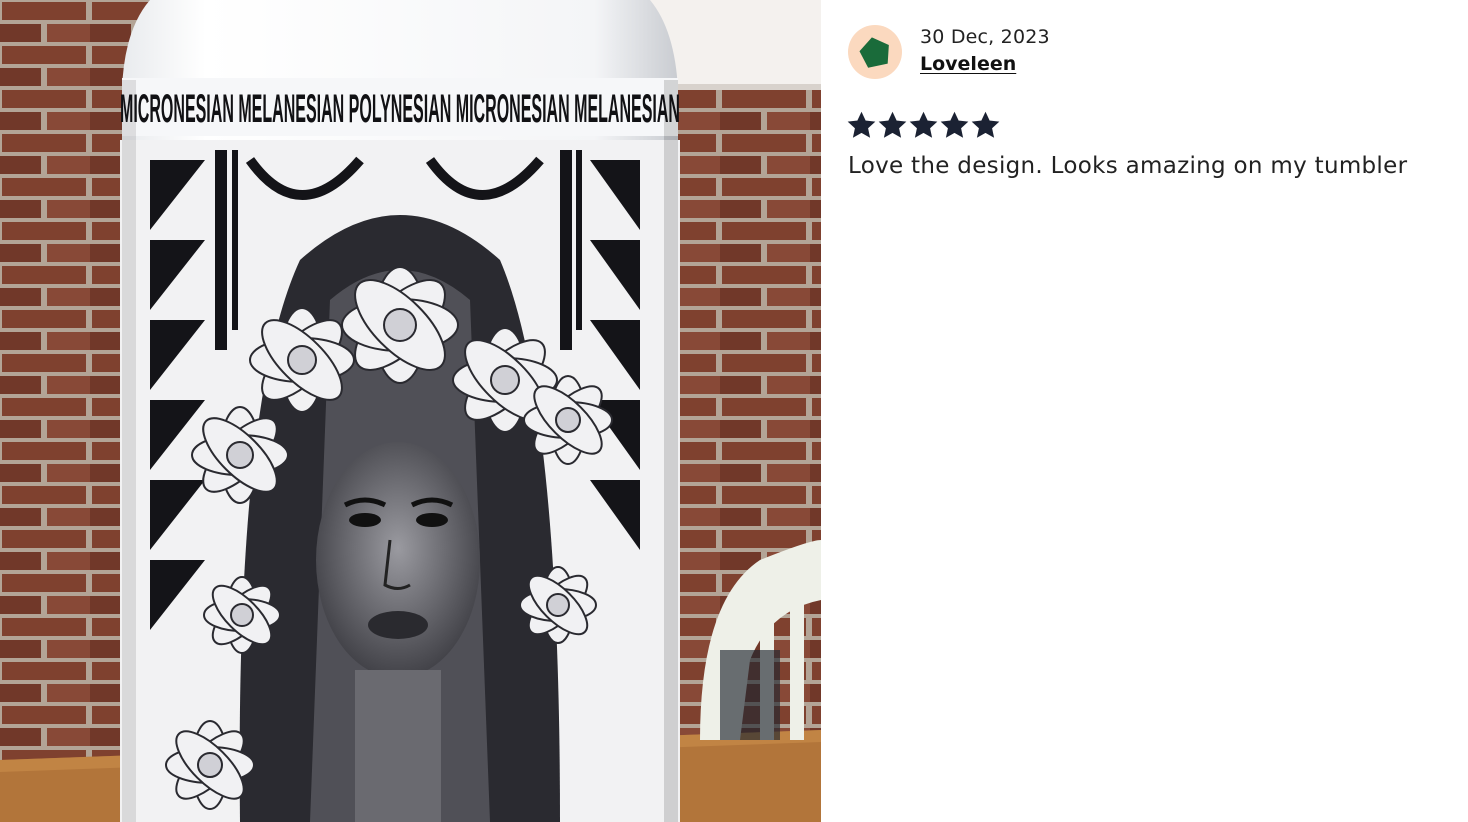  I want to click on reviewer-header: 30 Dec, 2023 Loveleen, so click(949, 52).